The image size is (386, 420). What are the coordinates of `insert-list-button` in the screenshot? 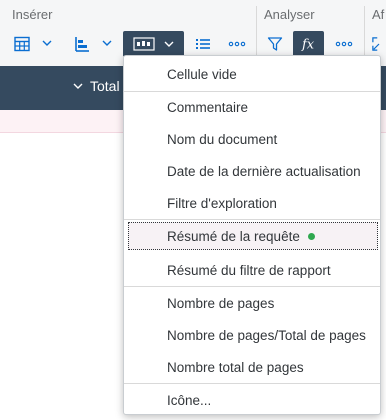 It's located at (203, 44).